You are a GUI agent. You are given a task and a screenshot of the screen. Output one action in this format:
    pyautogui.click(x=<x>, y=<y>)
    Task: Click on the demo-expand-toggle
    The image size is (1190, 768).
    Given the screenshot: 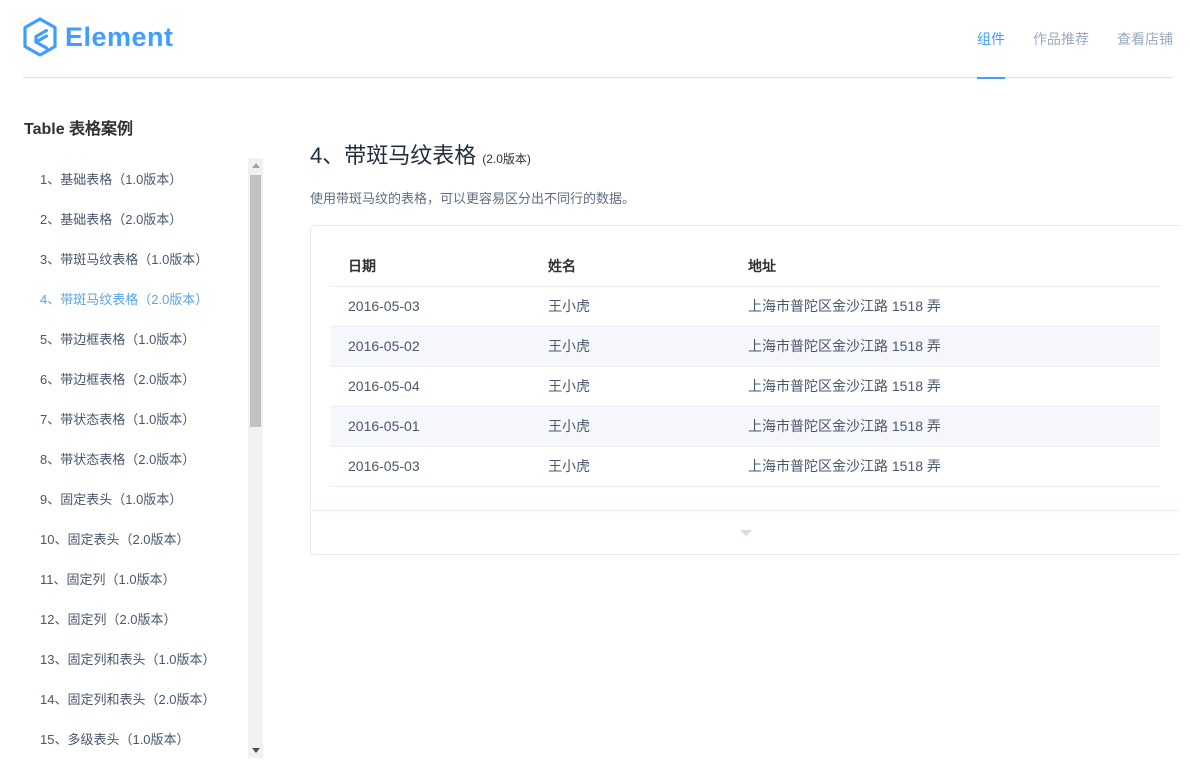 What is the action you would take?
    pyautogui.click(x=745, y=532)
    